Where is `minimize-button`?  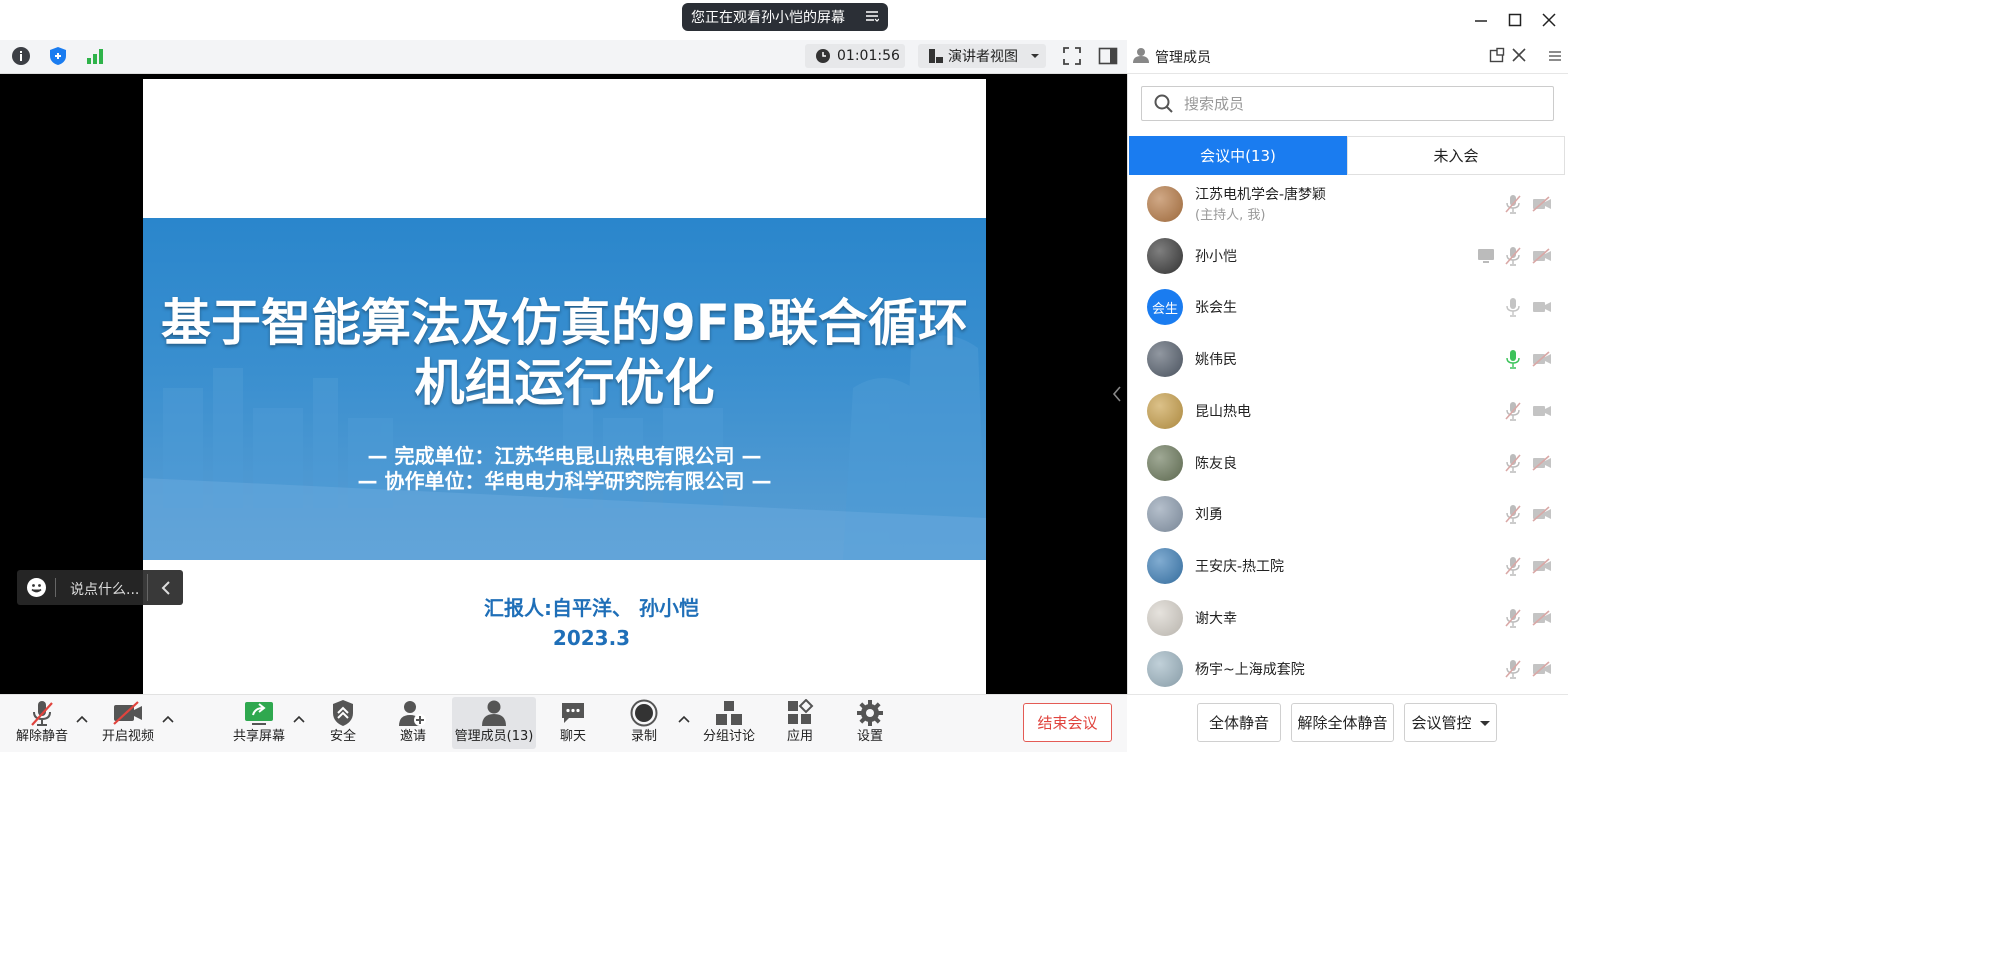
minimize-button is located at coordinates (1481, 20).